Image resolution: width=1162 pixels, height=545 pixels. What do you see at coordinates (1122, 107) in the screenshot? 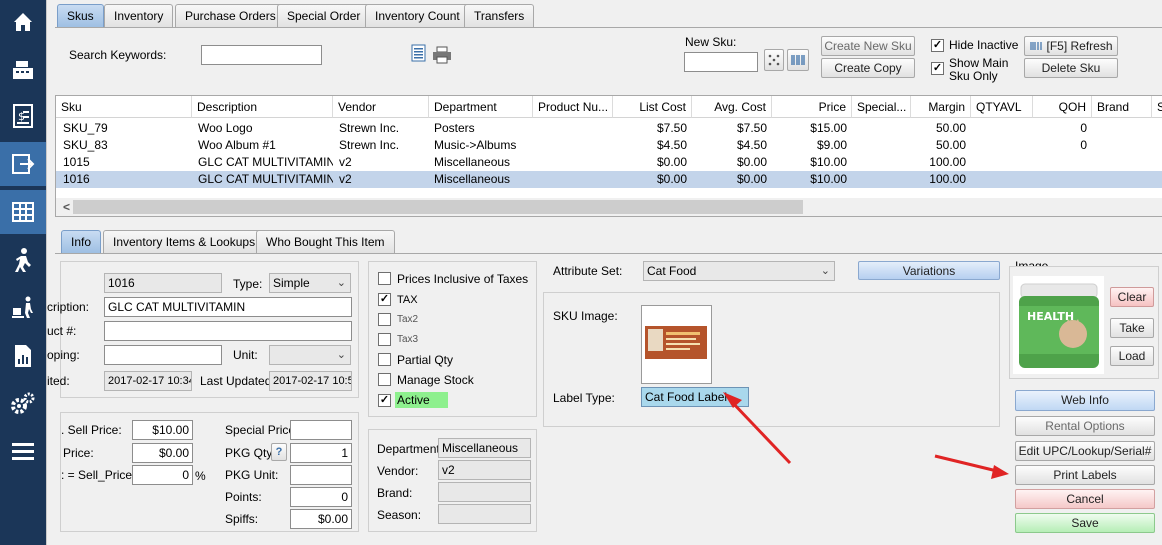
I see `column-header-brand: Brand` at bounding box center [1122, 107].